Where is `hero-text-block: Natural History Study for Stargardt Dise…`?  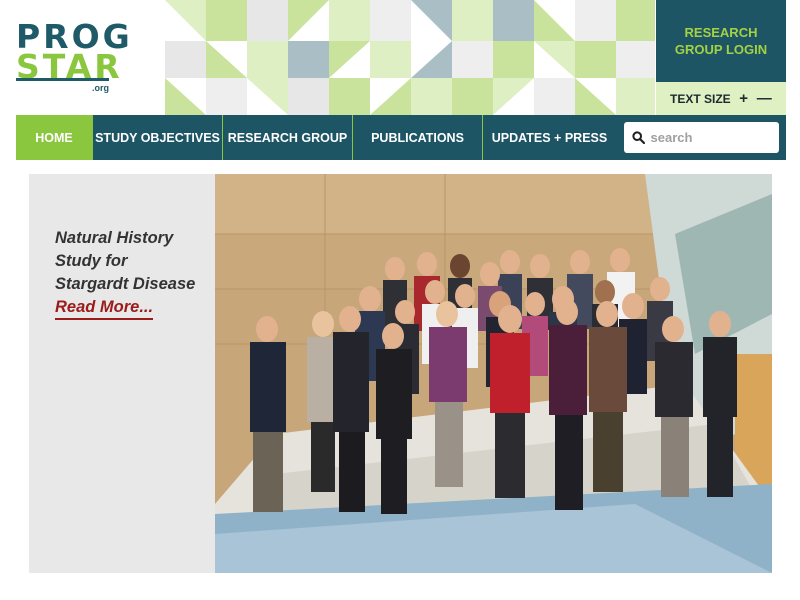 hero-text-block: Natural History Study for Stargardt Dise… is located at coordinates (130, 273).